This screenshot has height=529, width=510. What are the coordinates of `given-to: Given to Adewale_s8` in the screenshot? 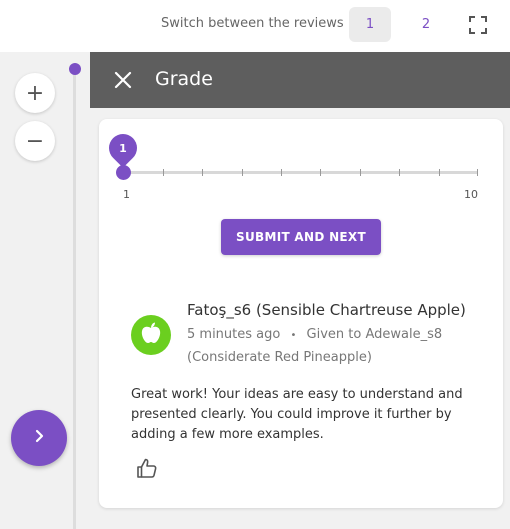 It's located at (374, 334).